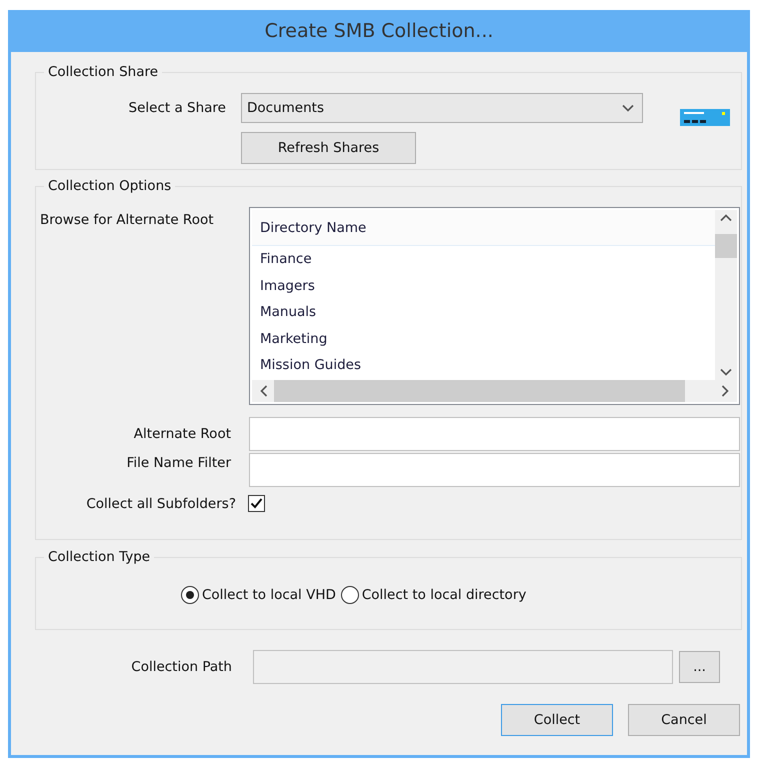  I want to click on refresh-shares-button: Refresh Shares, so click(328, 148).